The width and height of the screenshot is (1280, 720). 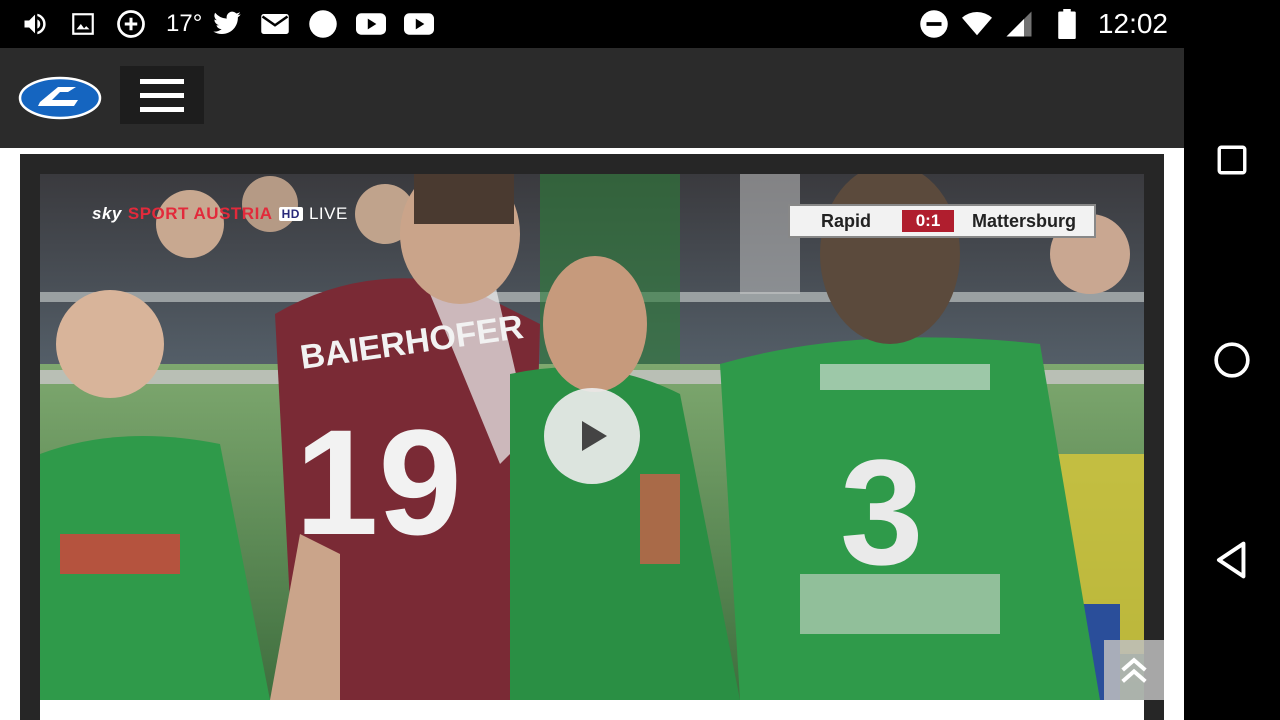 What do you see at coordinates (200, 213) in the screenshot?
I see `sport-austria-label: SPORT AUSTRIA` at bounding box center [200, 213].